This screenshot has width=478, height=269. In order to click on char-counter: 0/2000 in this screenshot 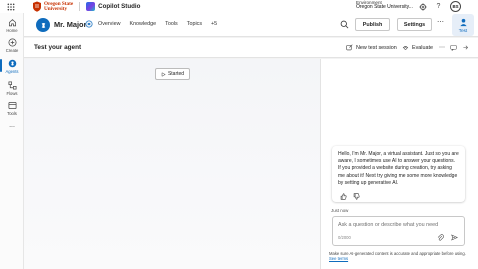, I will do `click(344, 237)`.